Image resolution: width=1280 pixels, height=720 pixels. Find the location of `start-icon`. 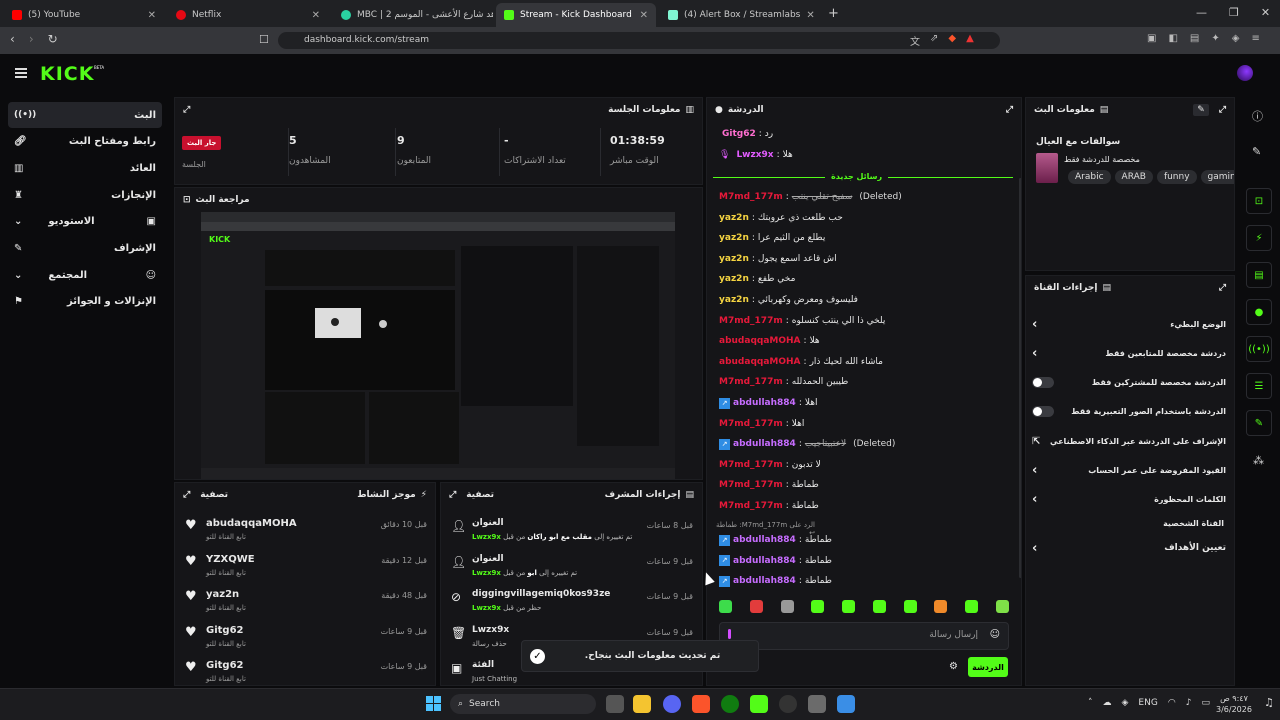

start-icon is located at coordinates (433, 703).